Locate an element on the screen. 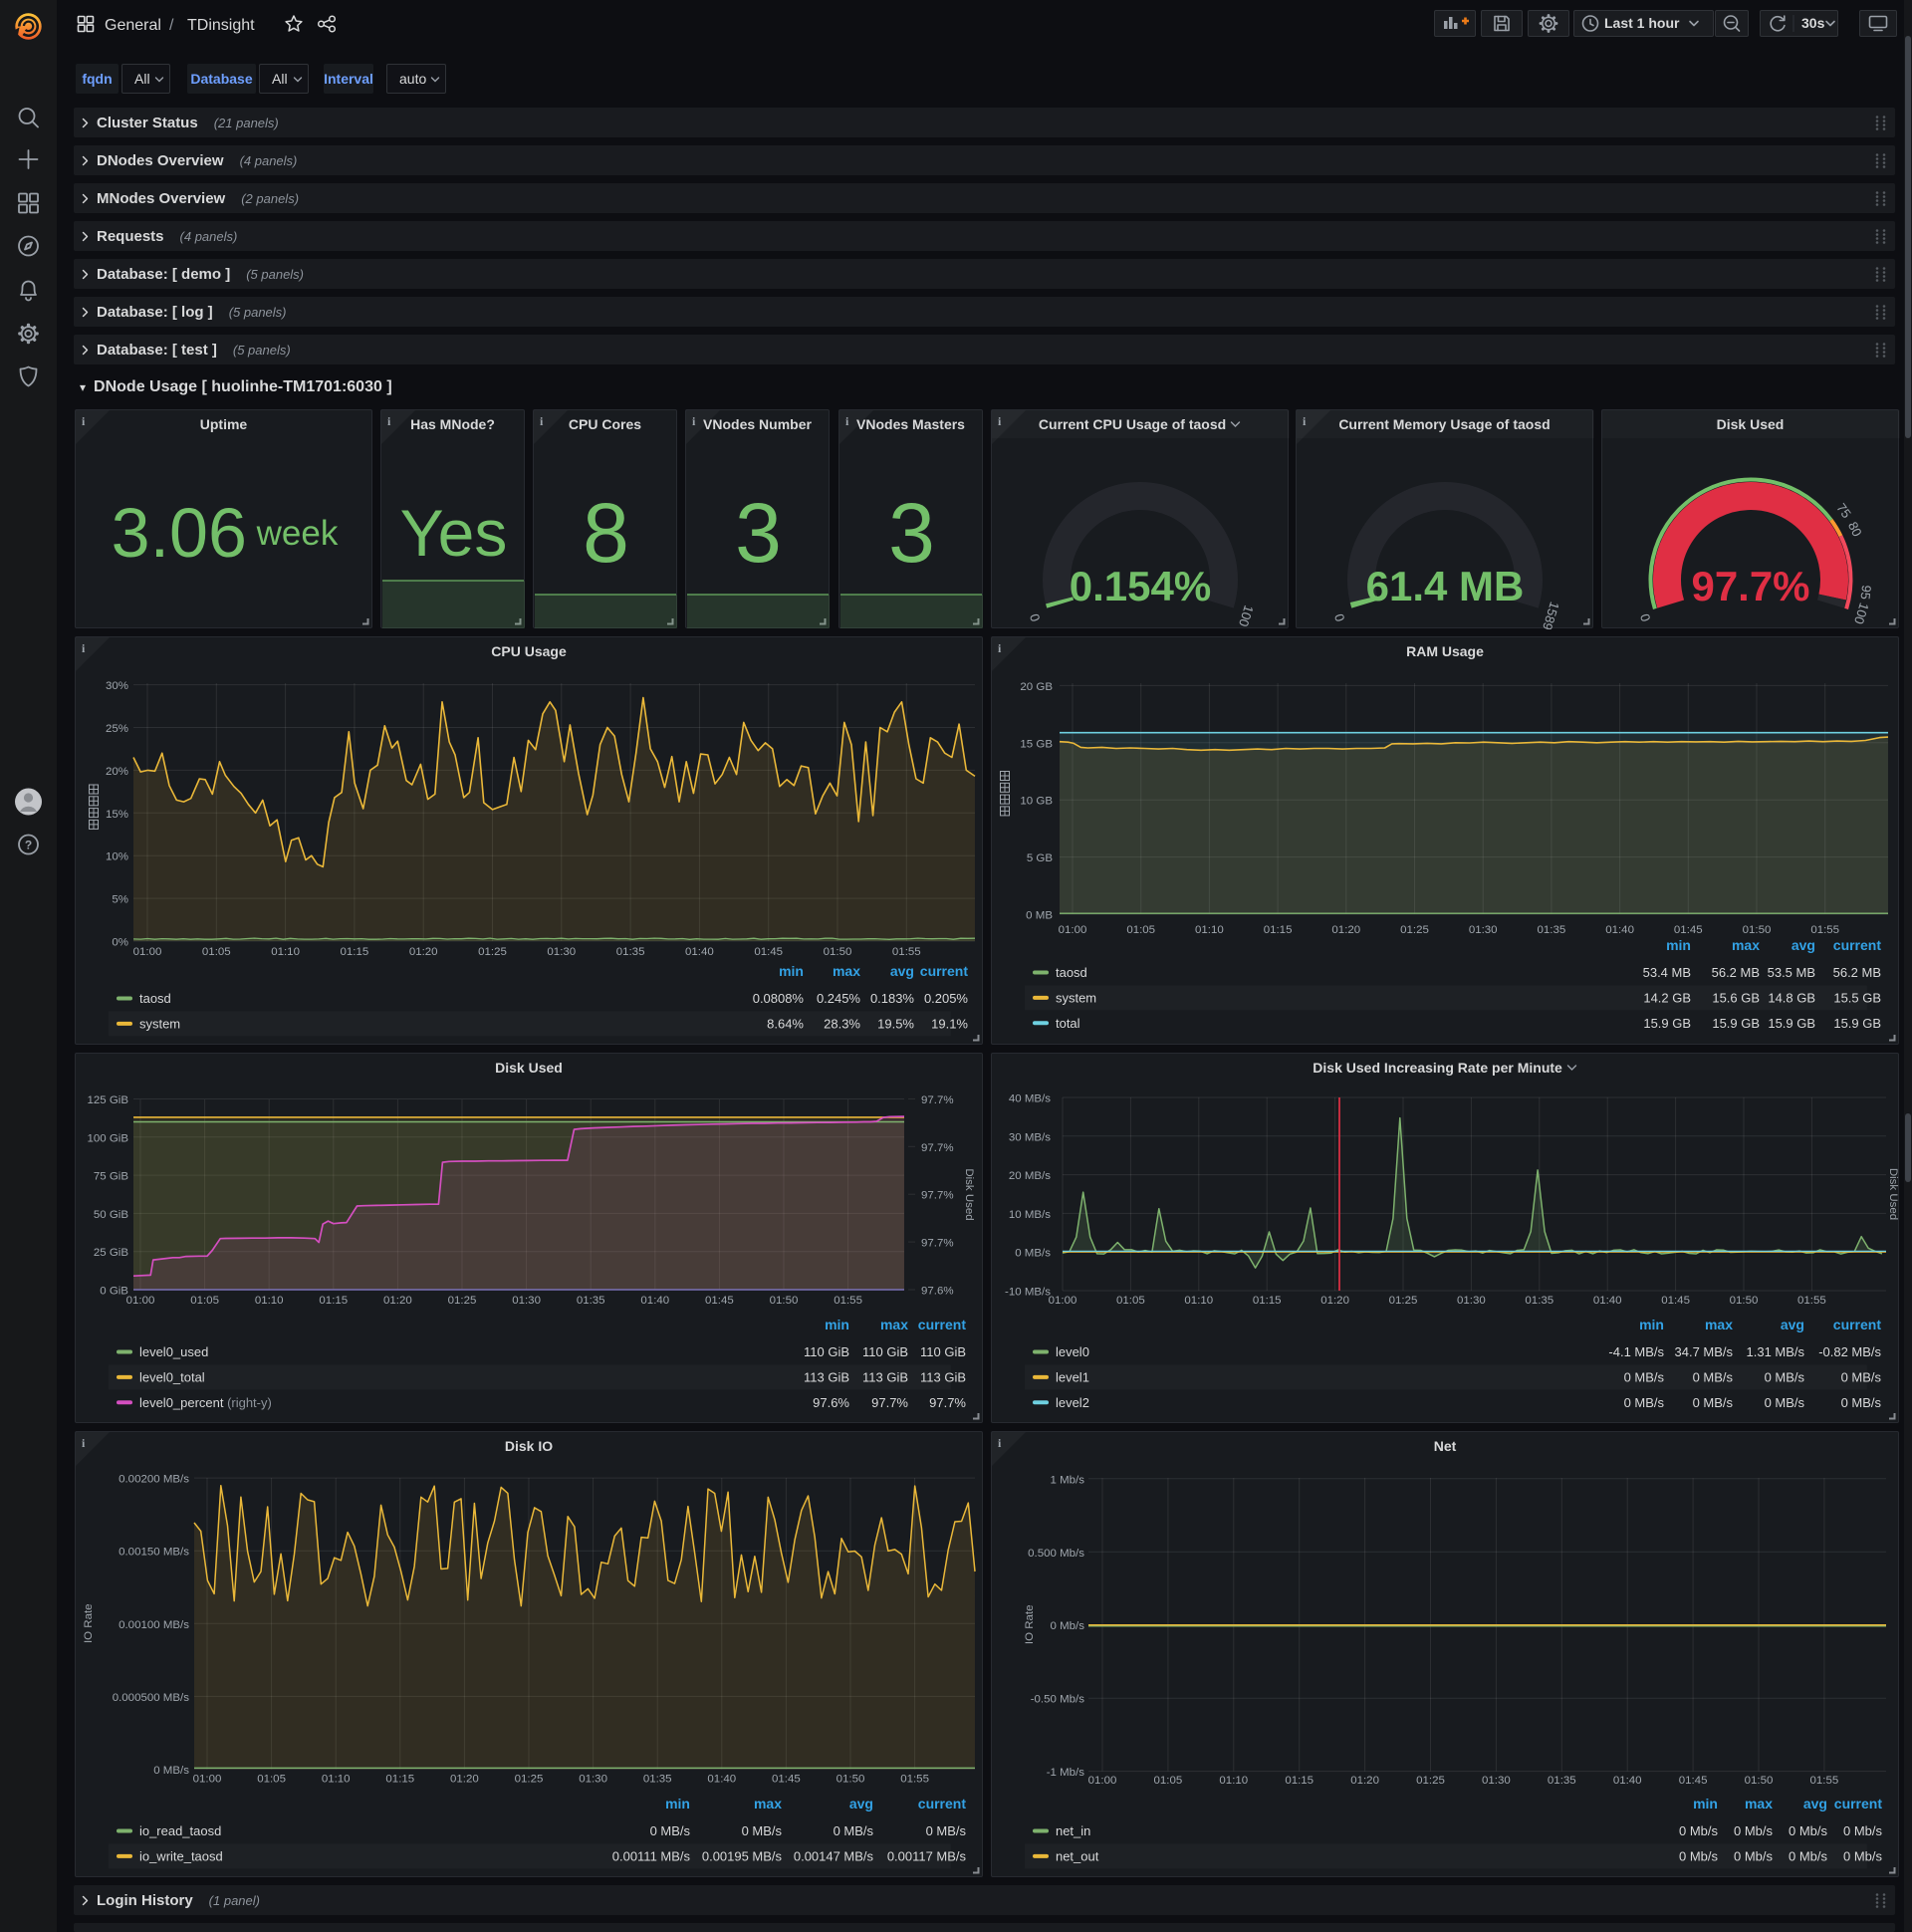 This screenshot has height=1932, width=1912. svg-text: level1 is located at coordinates (1072, 1376).